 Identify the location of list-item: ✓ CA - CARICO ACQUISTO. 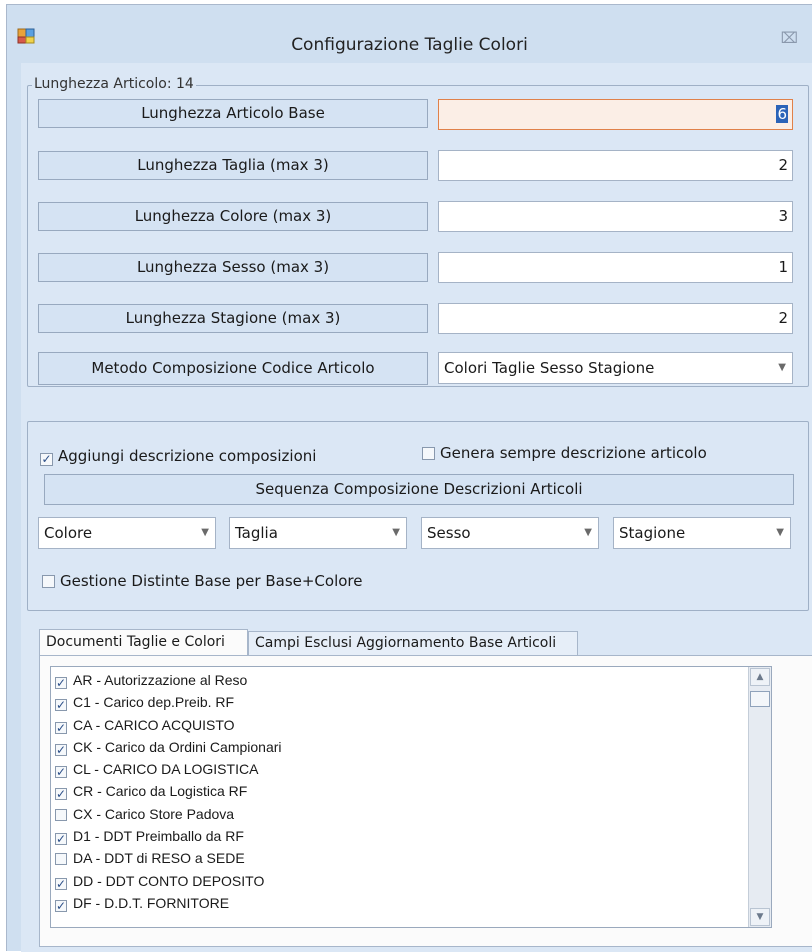
(396, 725).